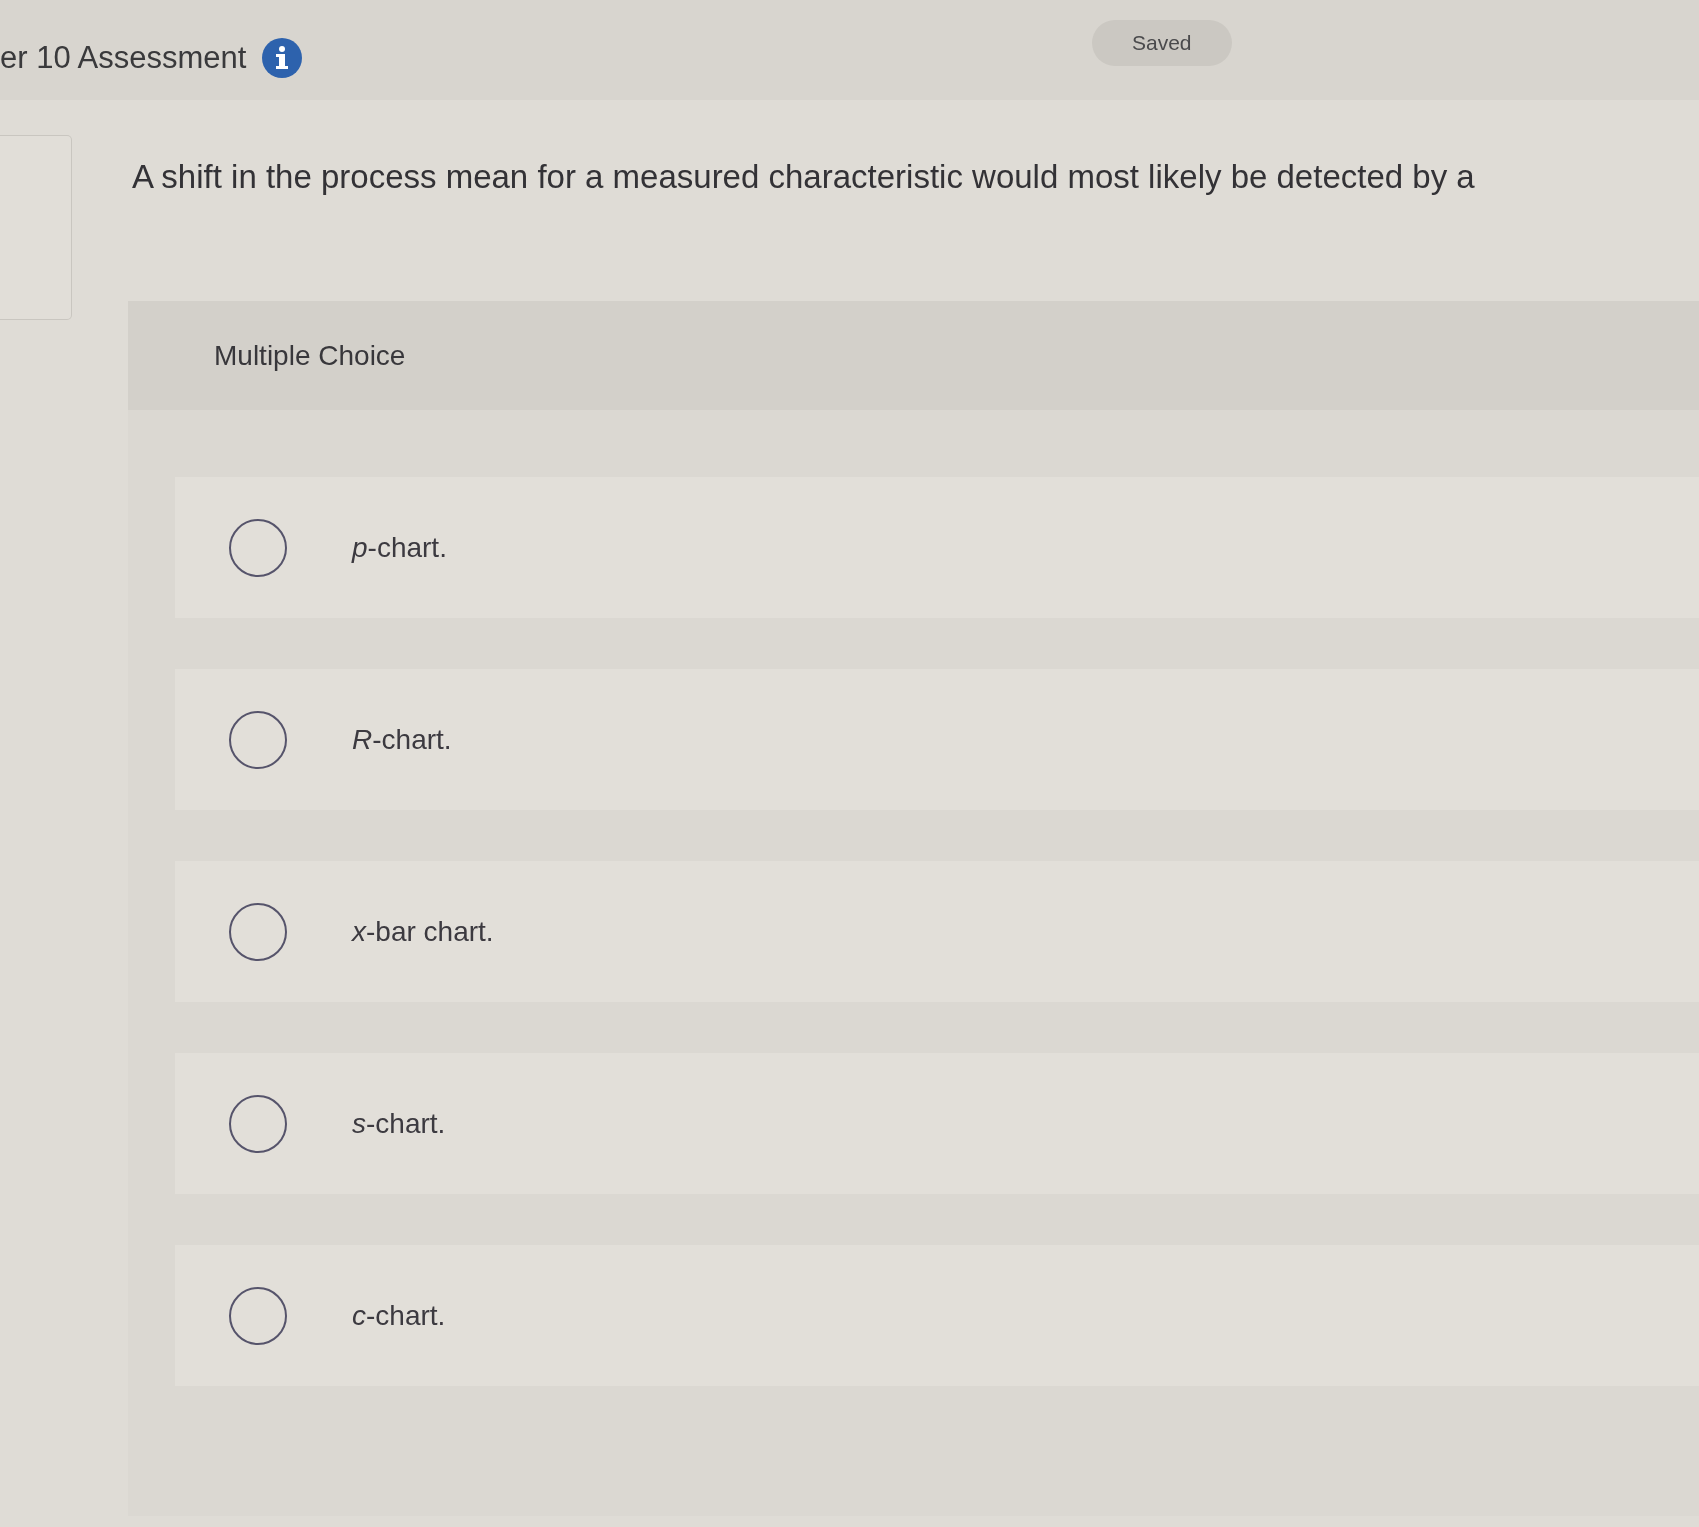  I want to click on question-type-label: Multiple Choice, so click(310, 355).